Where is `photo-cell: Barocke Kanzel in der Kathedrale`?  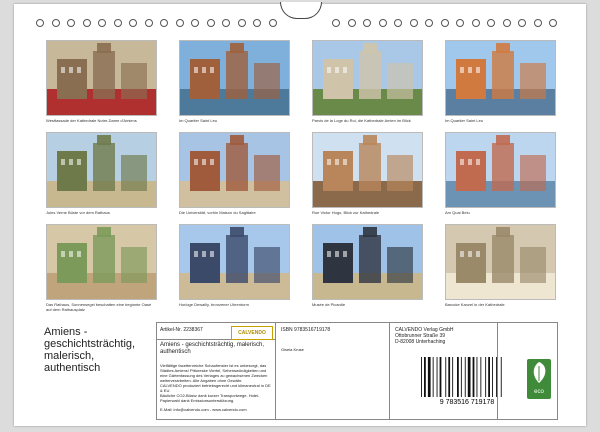
photo-cell: Barocke Kanzel in der Kathedrale is located at coordinates (500, 265).